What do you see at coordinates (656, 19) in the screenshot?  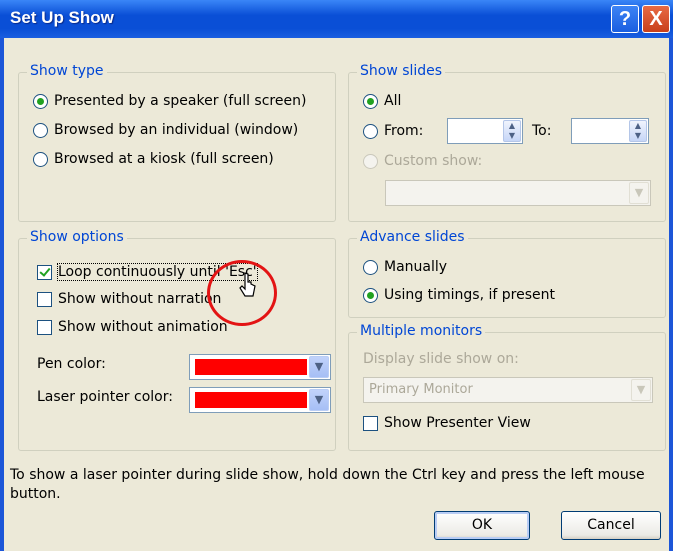 I see `close-button: X` at bounding box center [656, 19].